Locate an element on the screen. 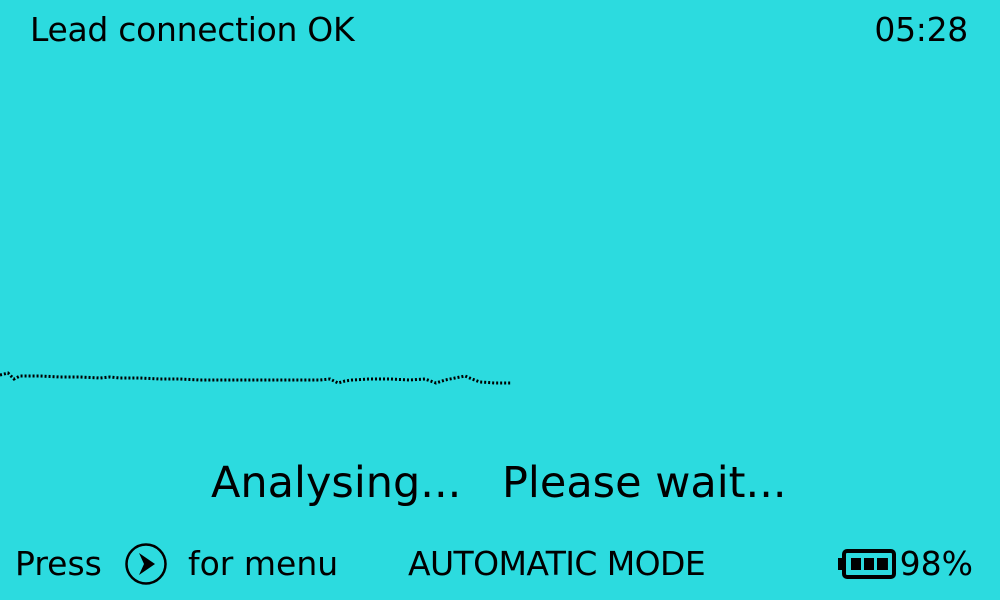 The height and width of the screenshot is (600, 1000). menu-label: for menu is located at coordinates (263, 563).